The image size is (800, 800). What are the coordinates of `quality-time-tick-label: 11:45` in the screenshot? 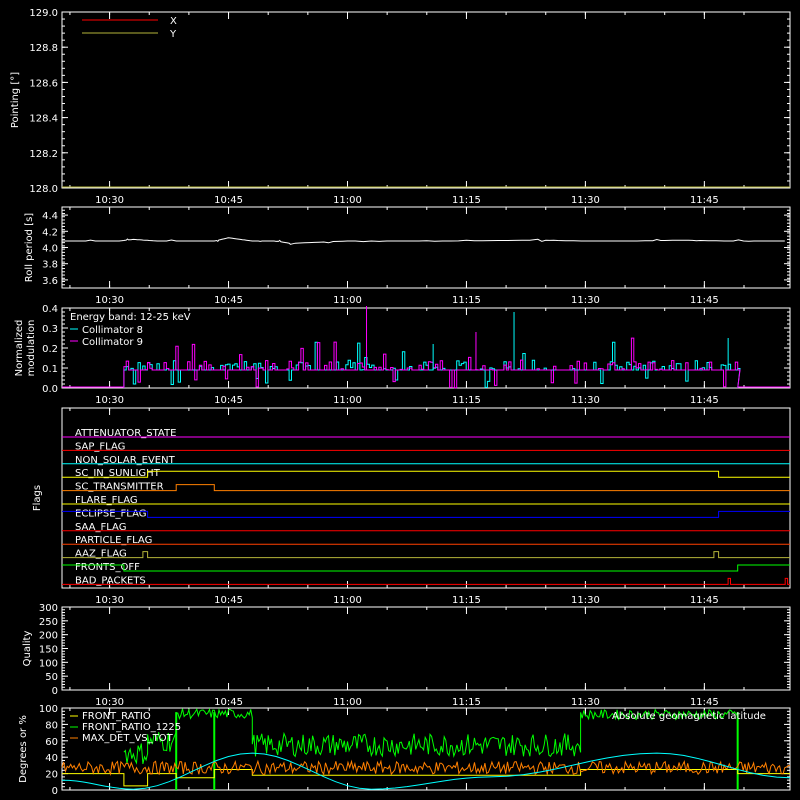 It's located at (704, 702).